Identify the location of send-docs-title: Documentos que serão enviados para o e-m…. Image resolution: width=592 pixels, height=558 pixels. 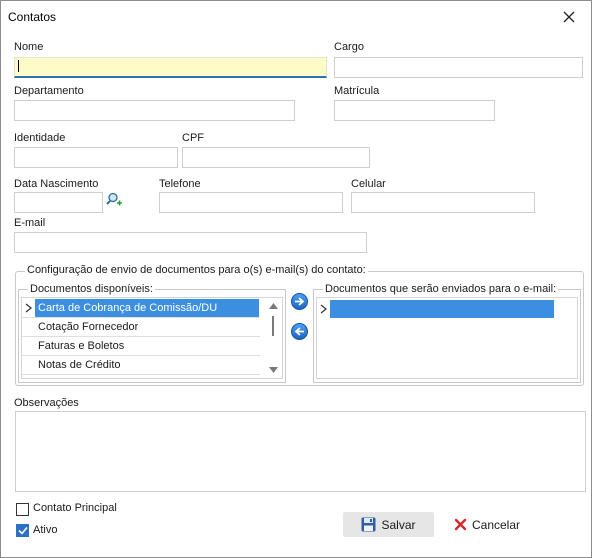
(441, 289).